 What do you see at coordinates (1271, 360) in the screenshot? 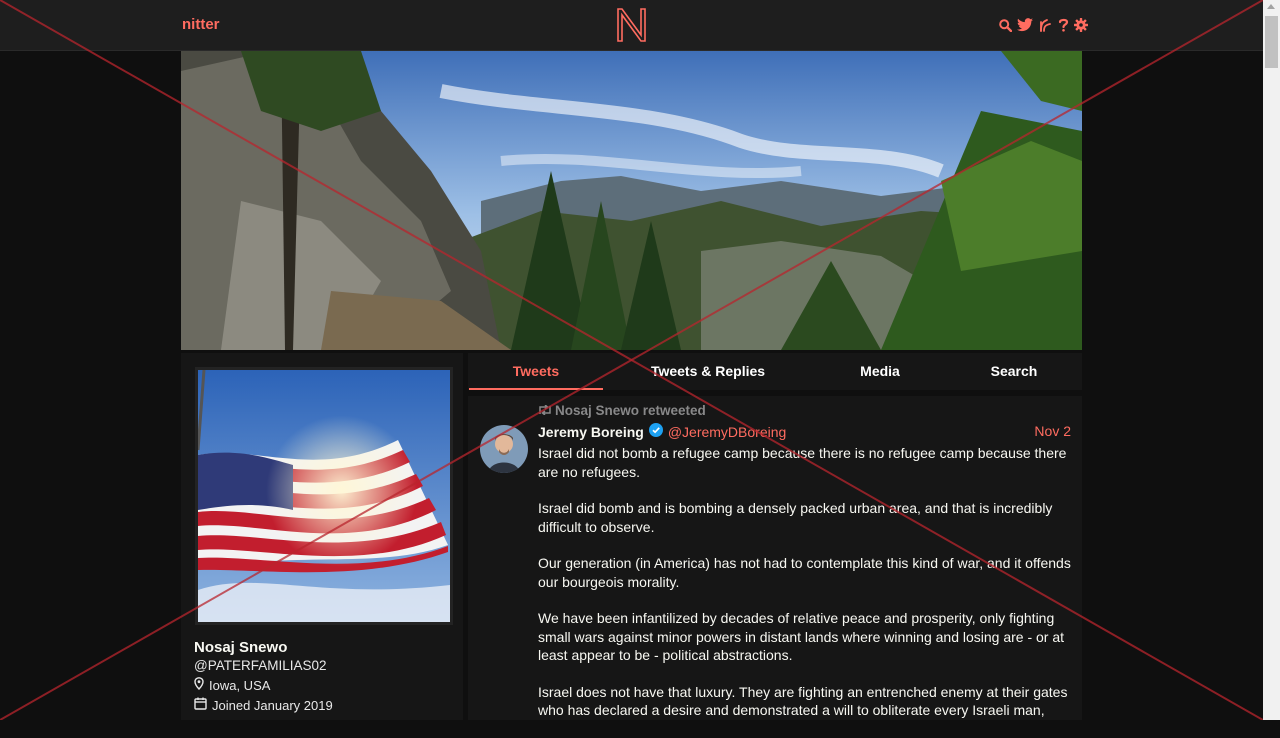
I see `page-scrollbar` at bounding box center [1271, 360].